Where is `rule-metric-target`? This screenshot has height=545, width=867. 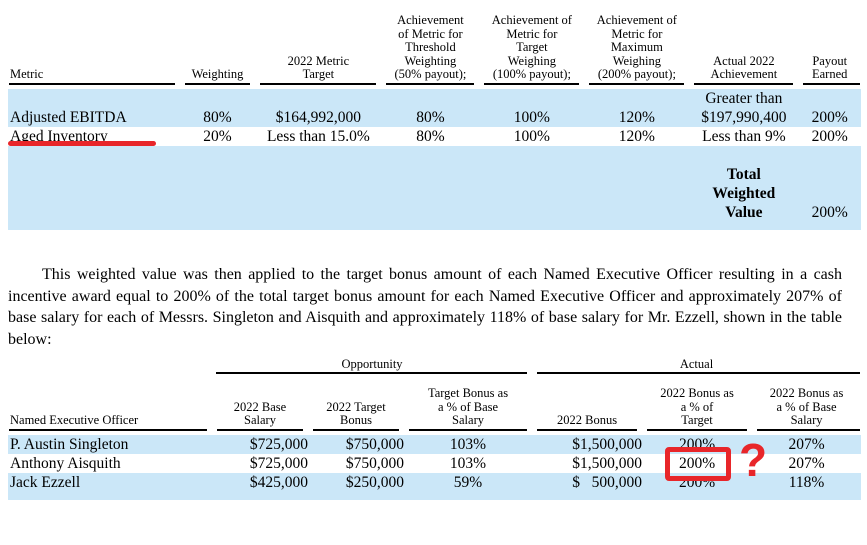
rule-metric-target is located at coordinates (318, 85).